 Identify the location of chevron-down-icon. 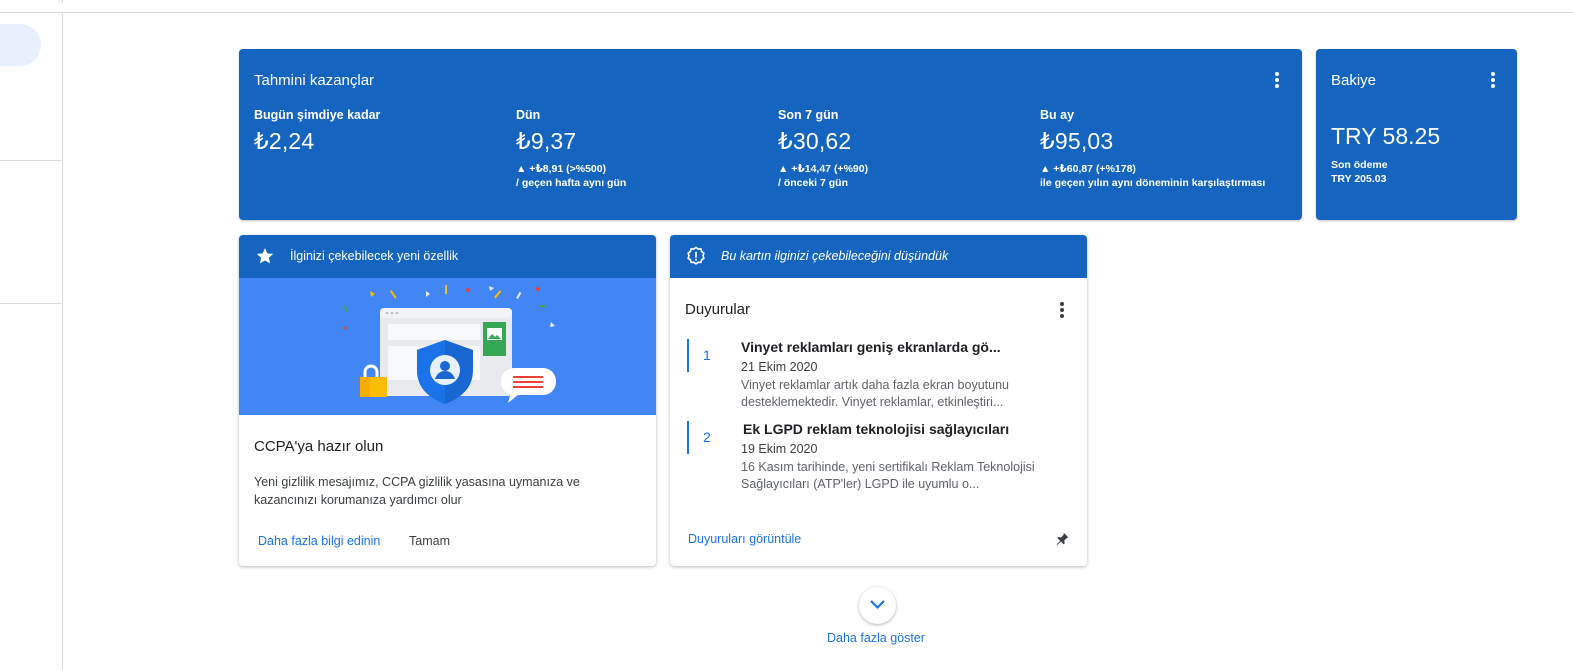
(877, 605).